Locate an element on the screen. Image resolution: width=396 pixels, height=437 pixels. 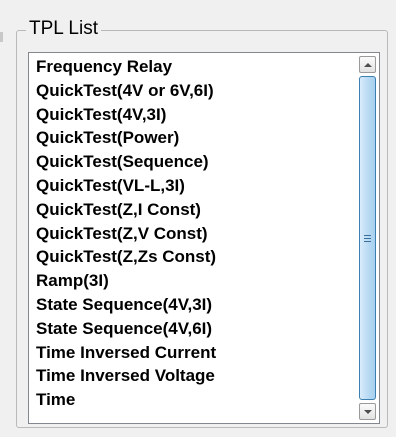
arrow-up-icon is located at coordinates (367, 64).